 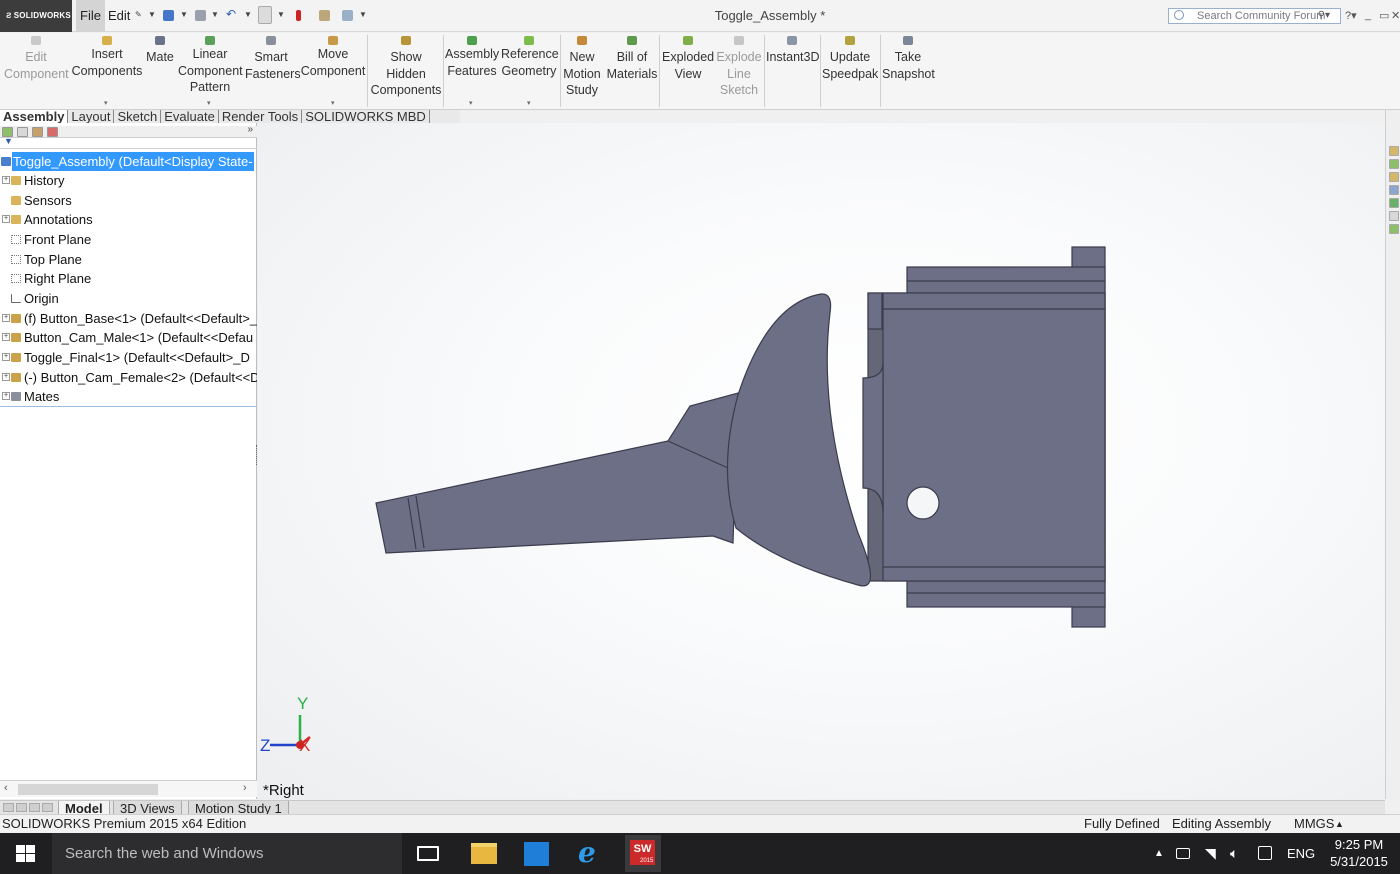 I want to click on smart-fasteners-button: Smart Fasteners, so click(x=273, y=59).